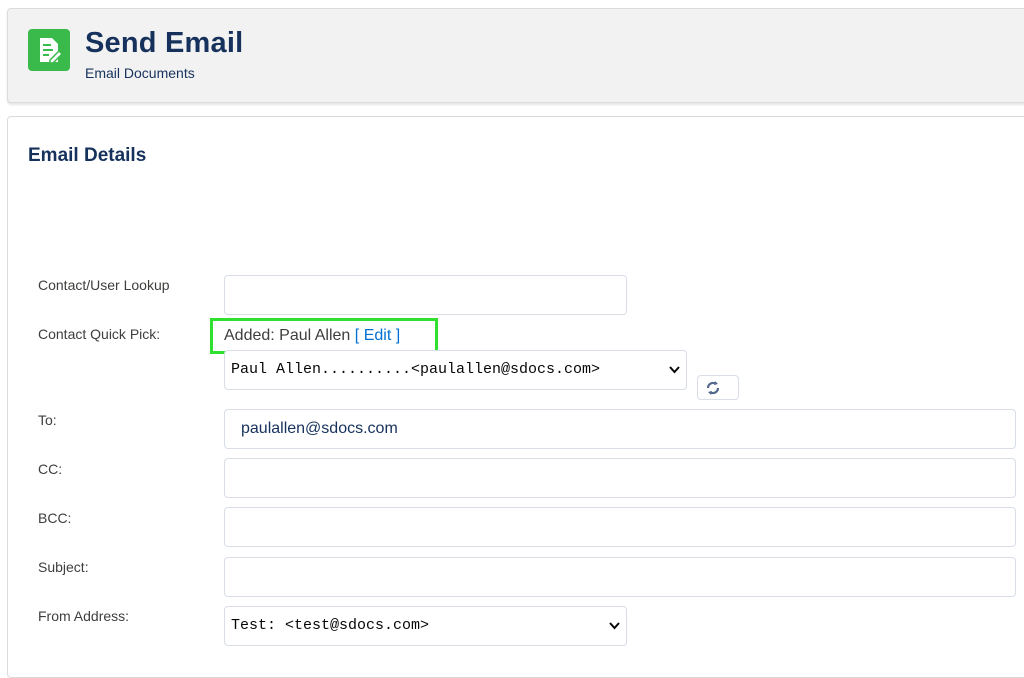  I want to click on bcc-label: BCC:, so click(55, 518).